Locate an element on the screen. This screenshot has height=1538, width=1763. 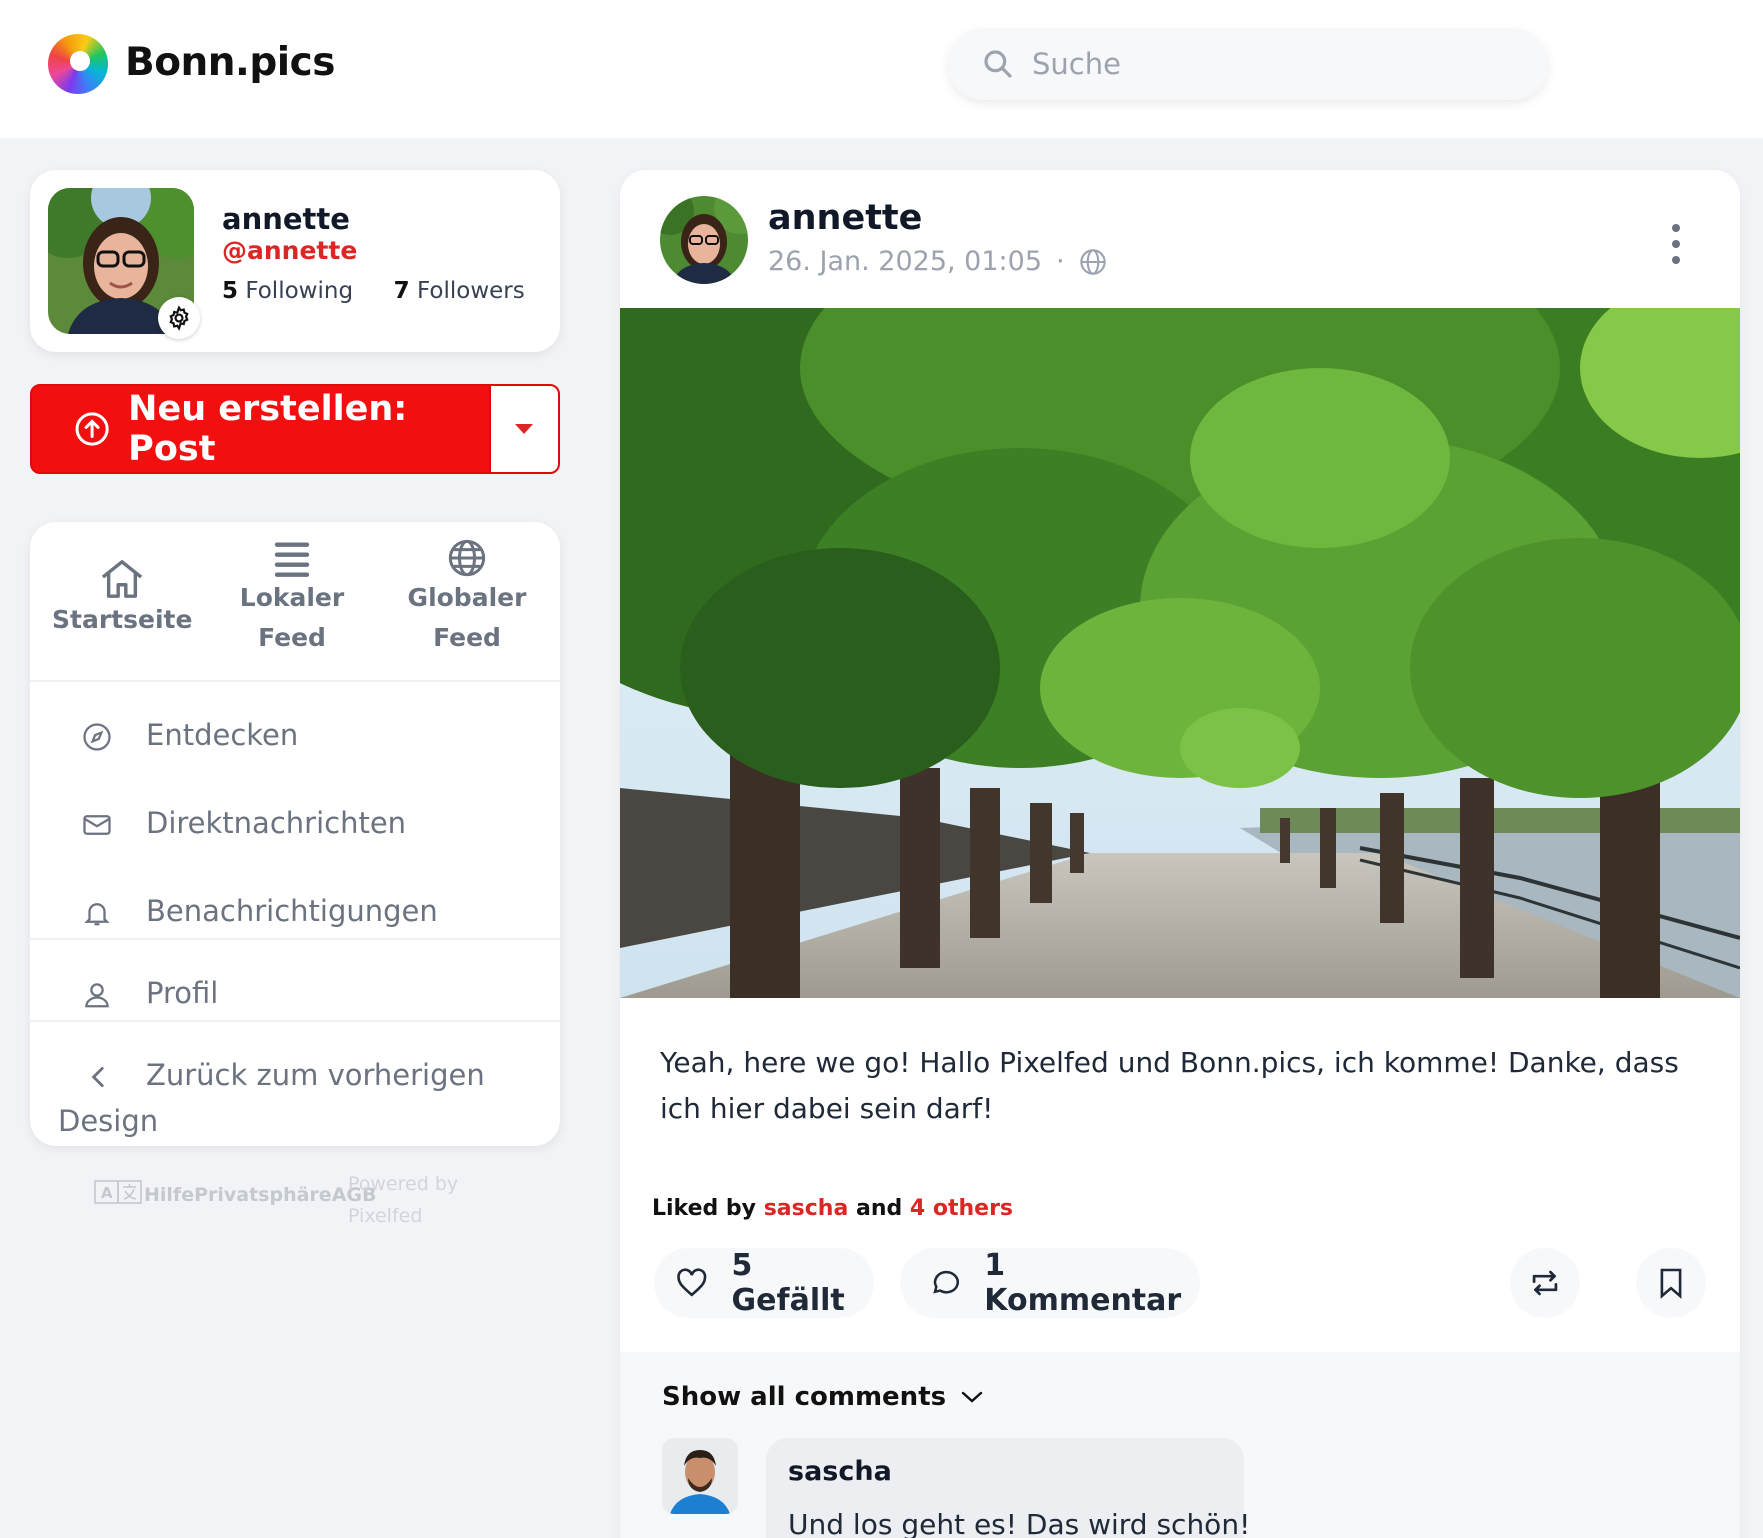
comment-text: Und los geht es! Das wird schön! is located at coordinates (1019, 1523).